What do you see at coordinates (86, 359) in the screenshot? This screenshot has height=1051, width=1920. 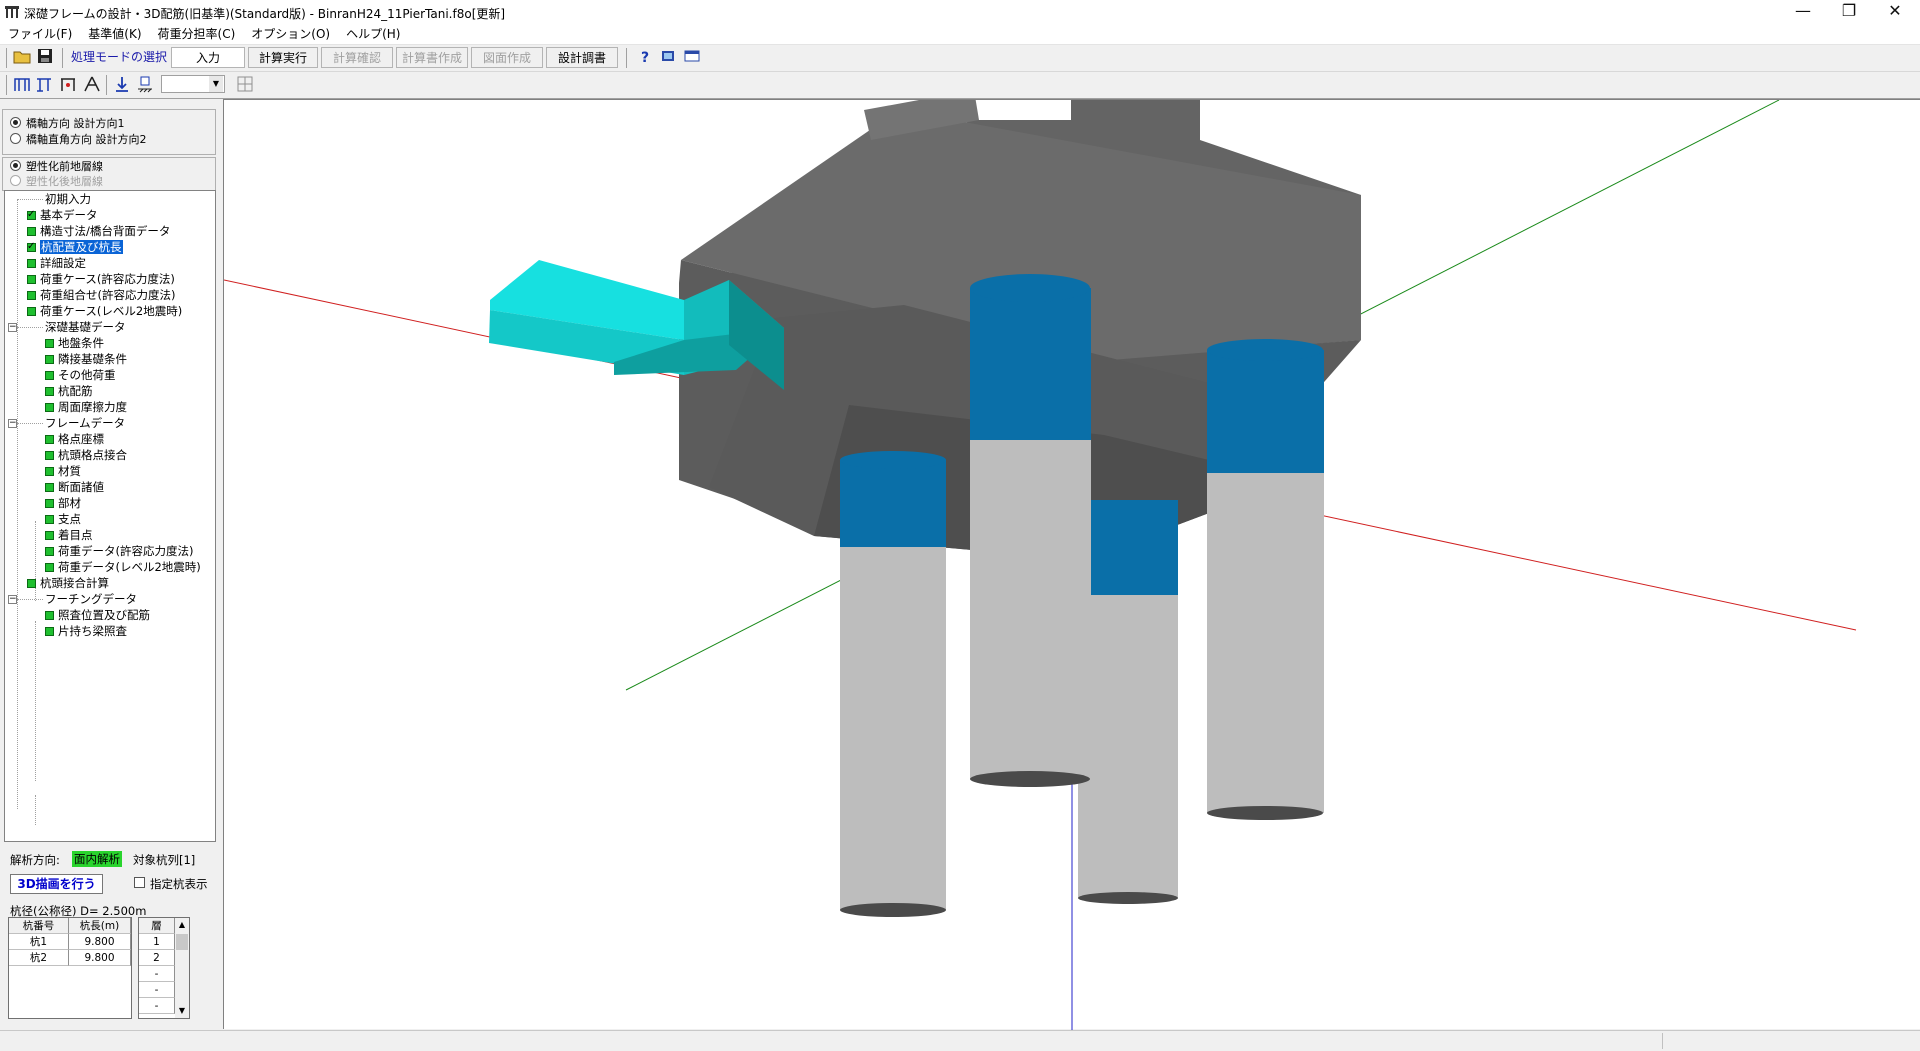 I see `tree-item-adjacent-foundation: 隣接基礎条件` at bounding box center [86, 359].